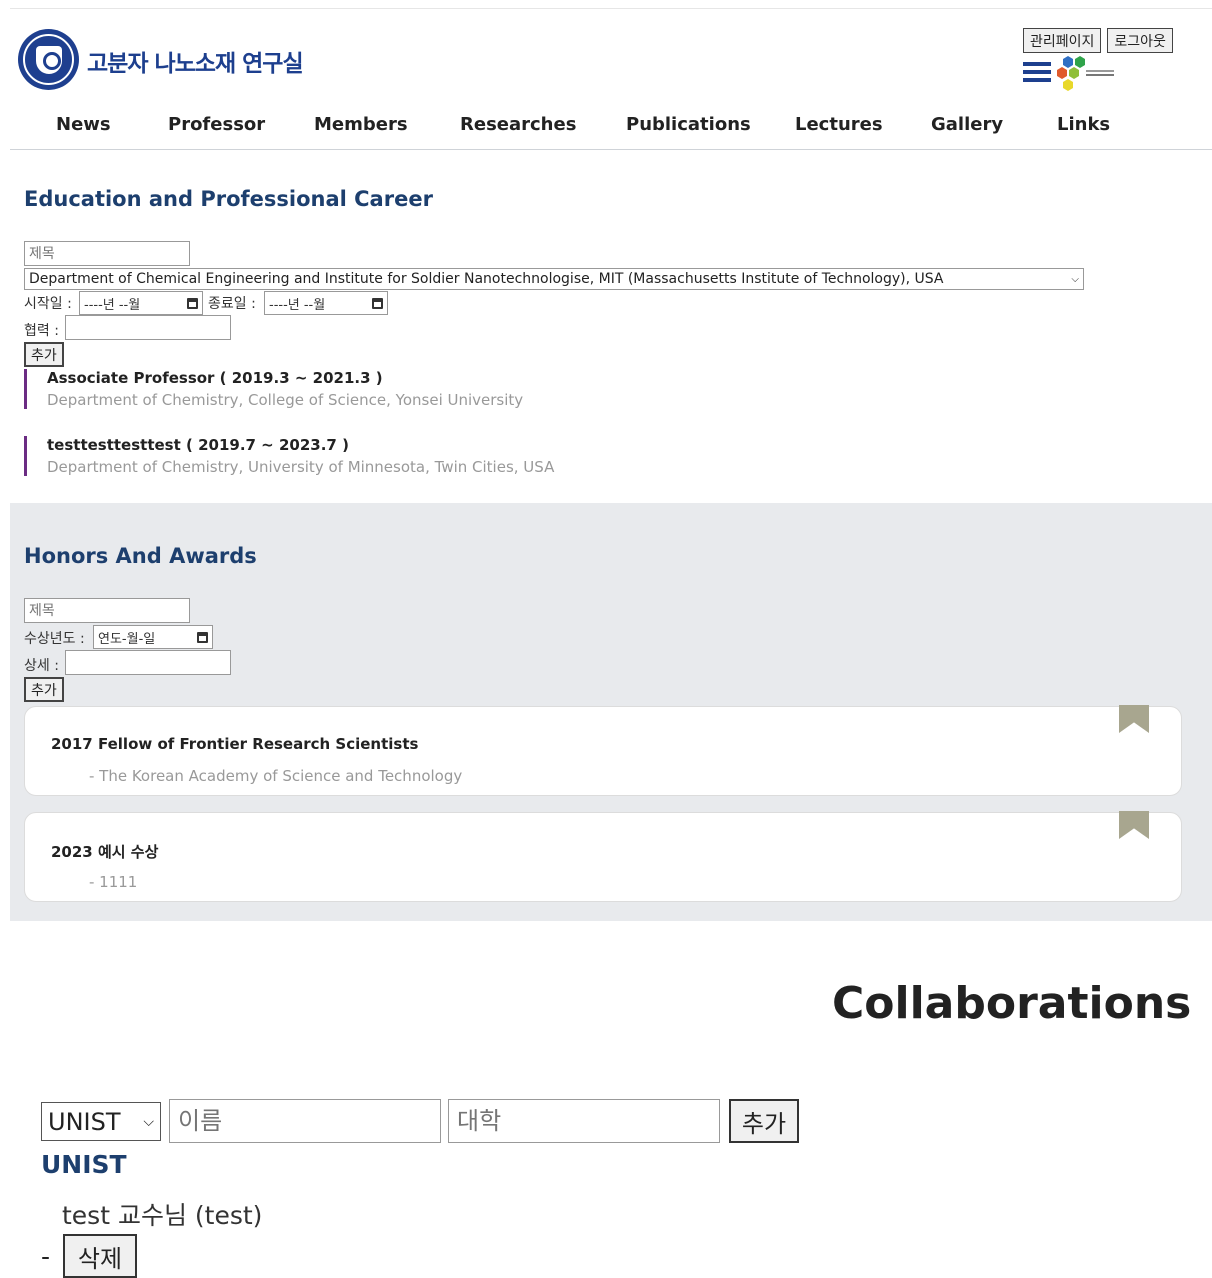 The height and width of the screenshot is (1278, 1212). Describe the element at coordinates (603, 856) in the screenshot. I see `award-card: 2023 예시 수상 - 1111` at that location.